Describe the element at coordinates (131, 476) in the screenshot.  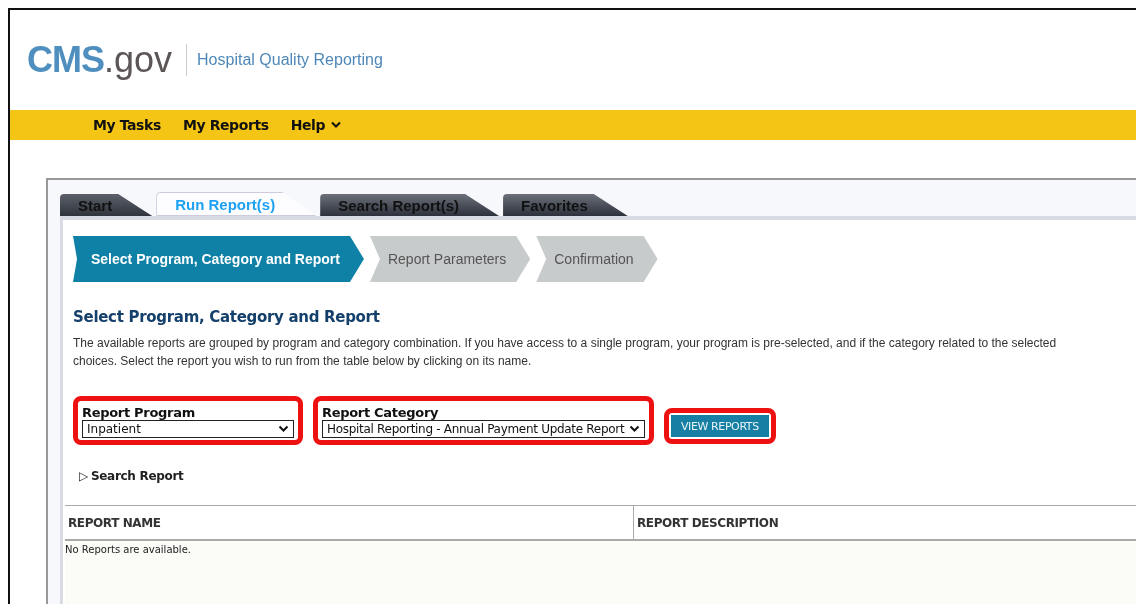
I see `search-report-toggle: ▷ Search Report` at that location.